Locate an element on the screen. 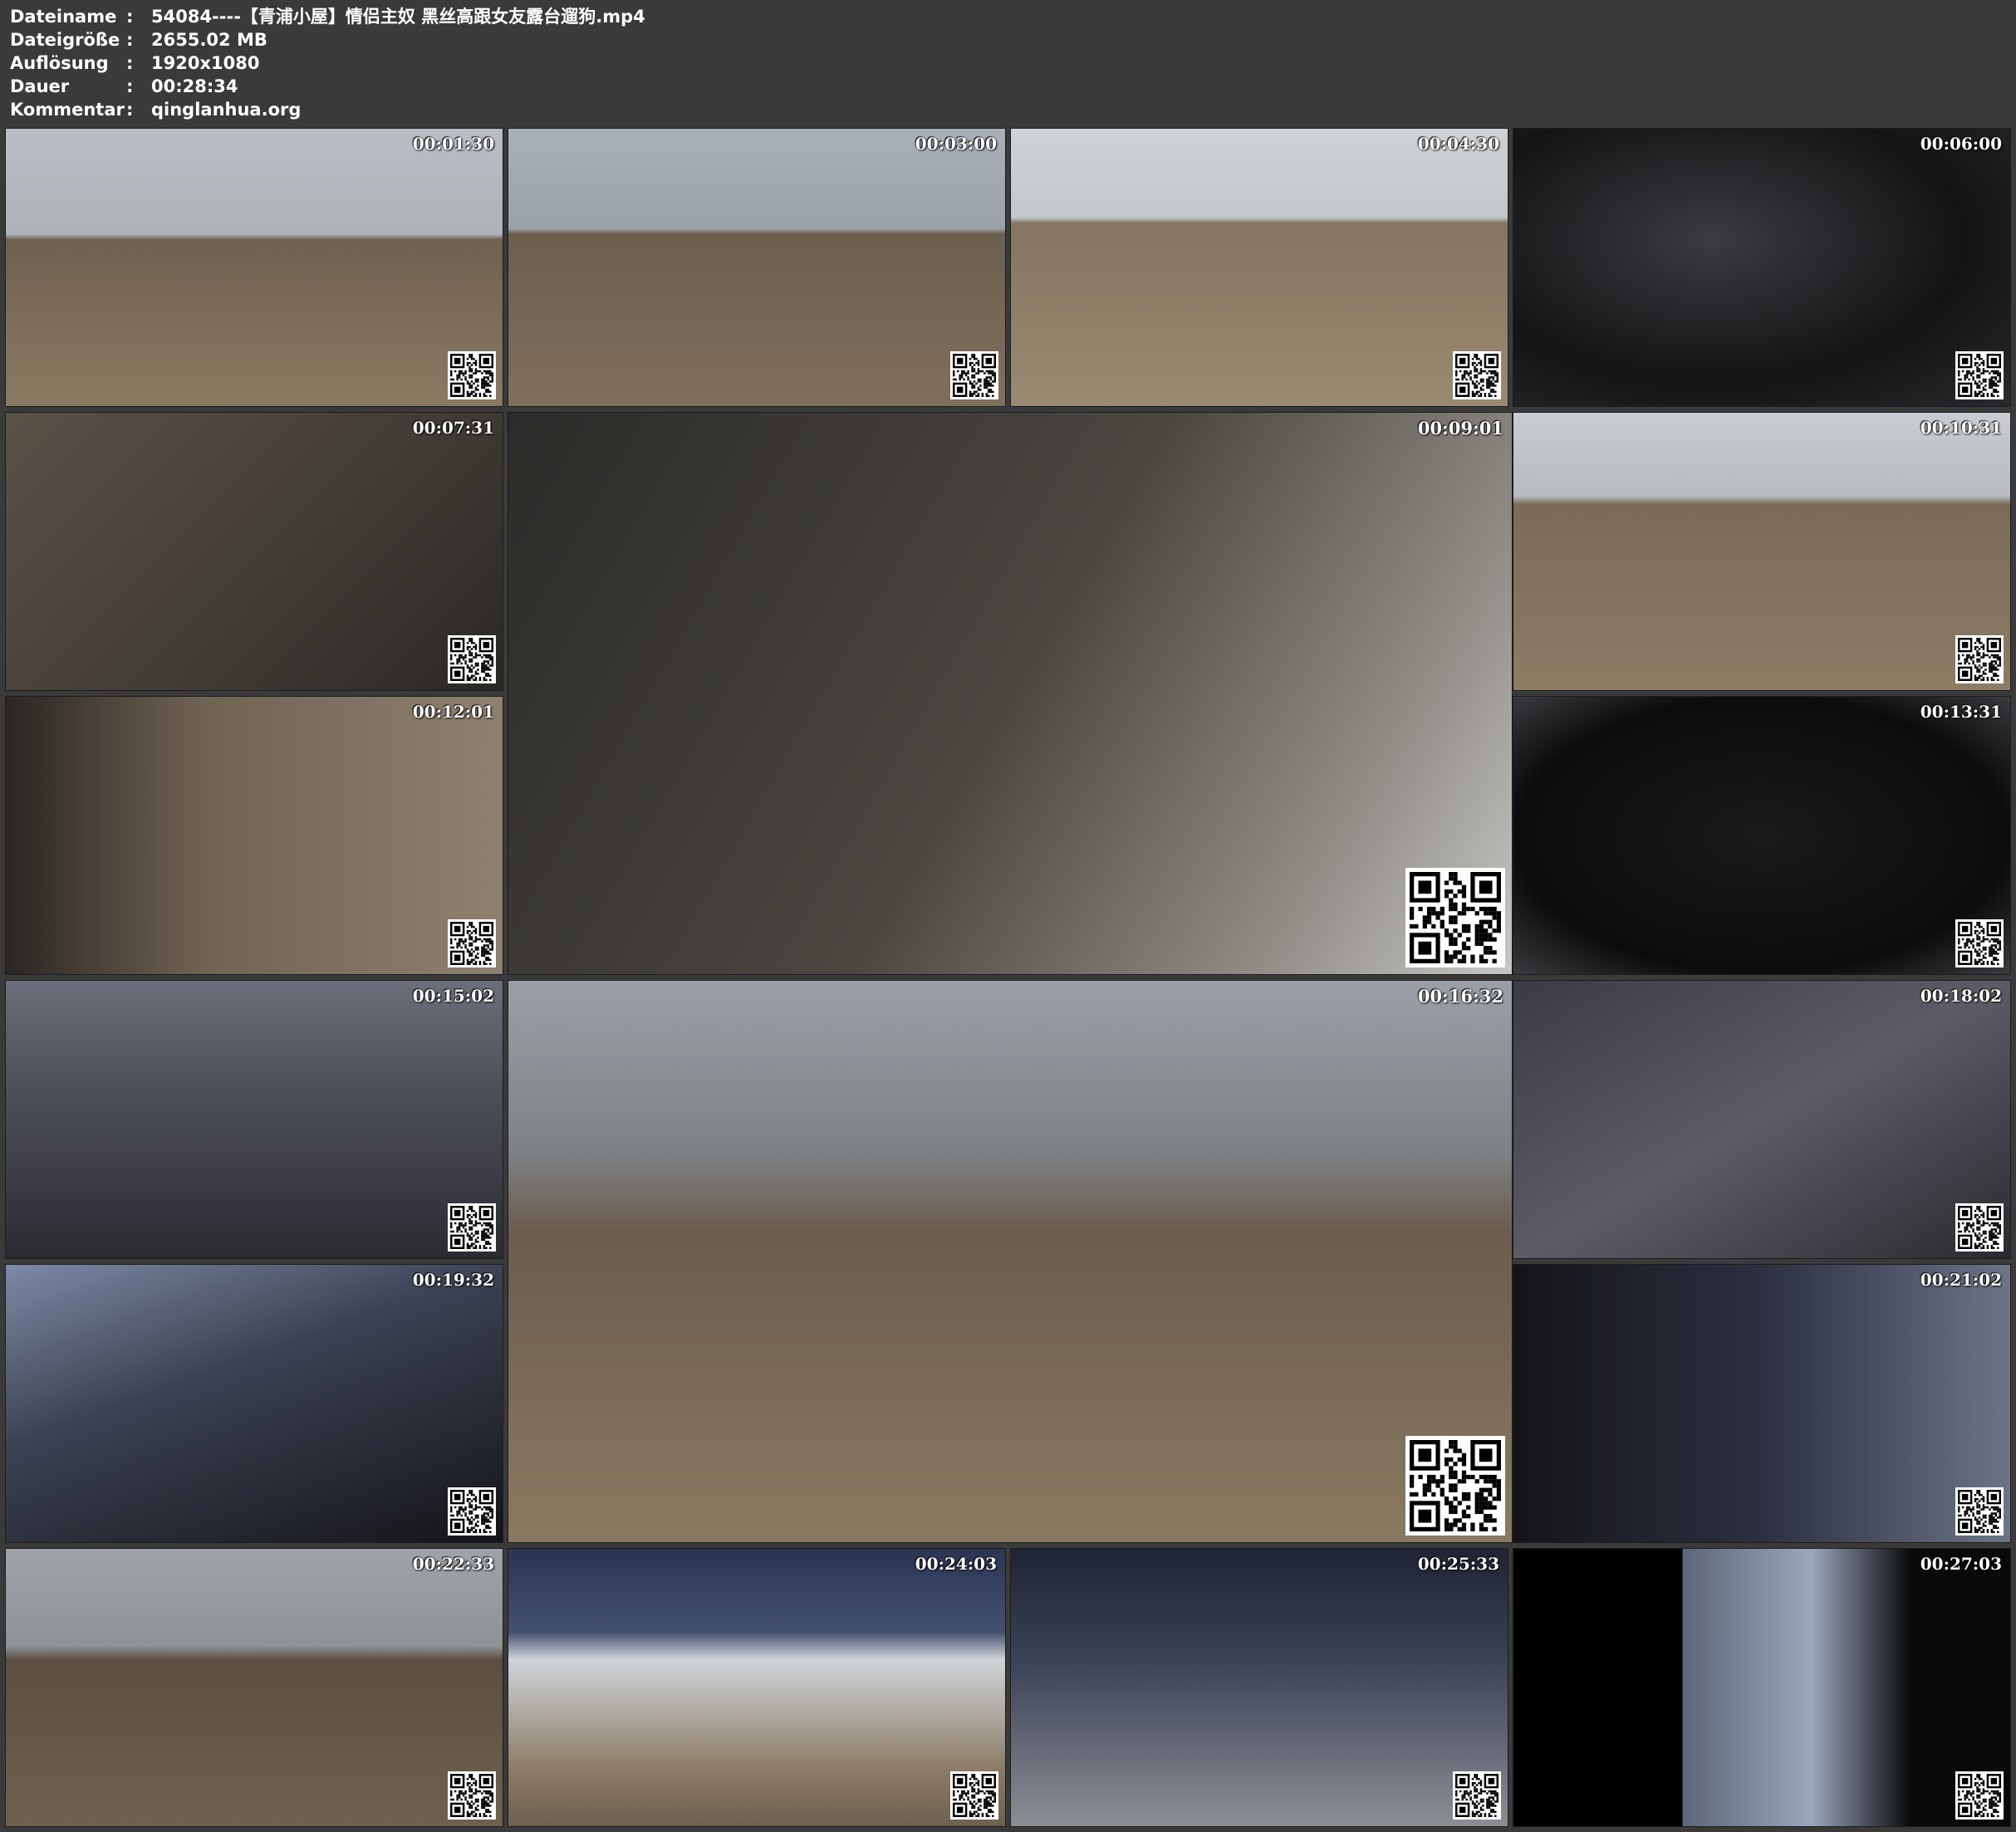 The height and width of the screenshot is (1832, 2016). timestamp-label: 00:12:01 is located at coordinates (453, 712).